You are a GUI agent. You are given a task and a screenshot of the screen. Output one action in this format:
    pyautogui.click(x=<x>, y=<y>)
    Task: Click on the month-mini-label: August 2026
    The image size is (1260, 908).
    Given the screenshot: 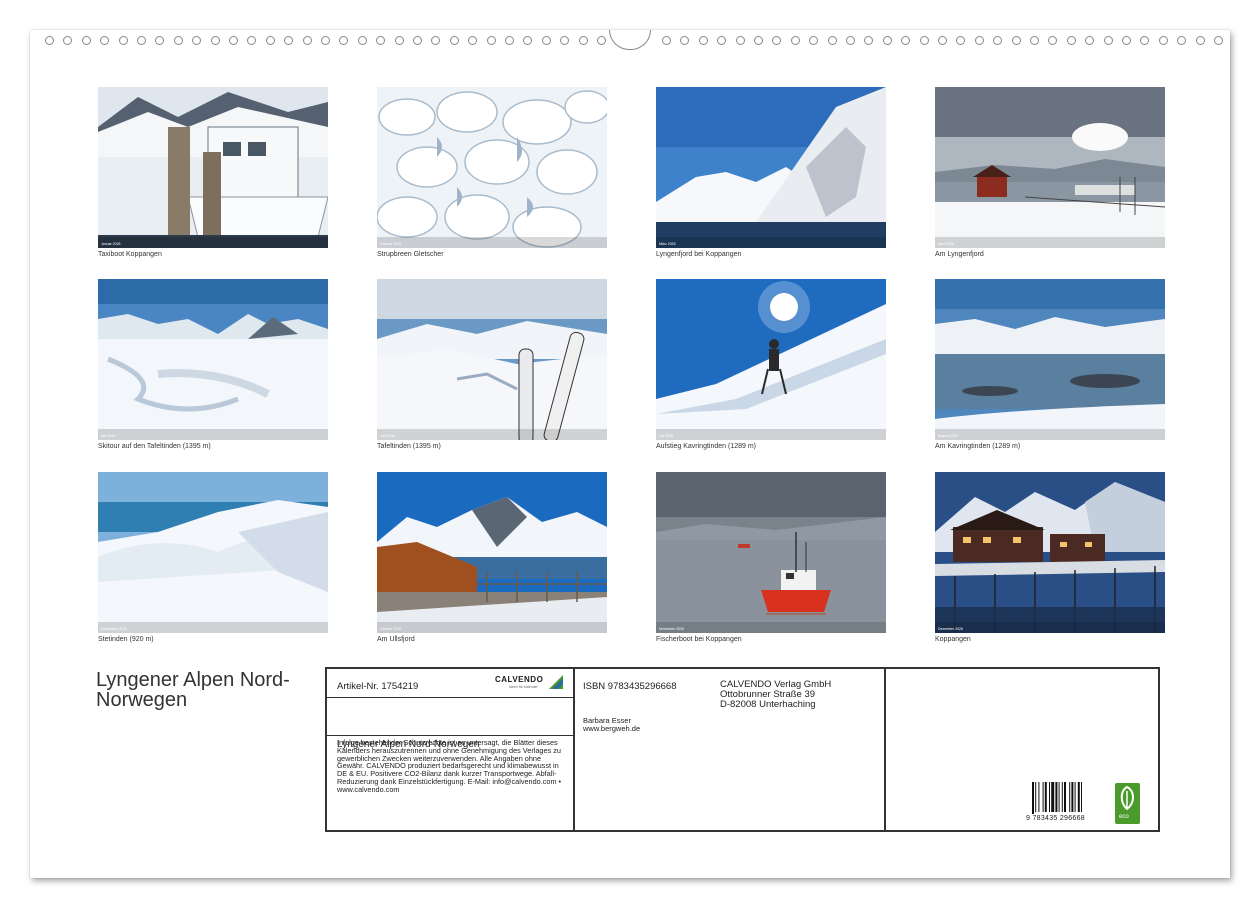 What is the action you would take?
    pyautogui.click(x=948, y=436)
    